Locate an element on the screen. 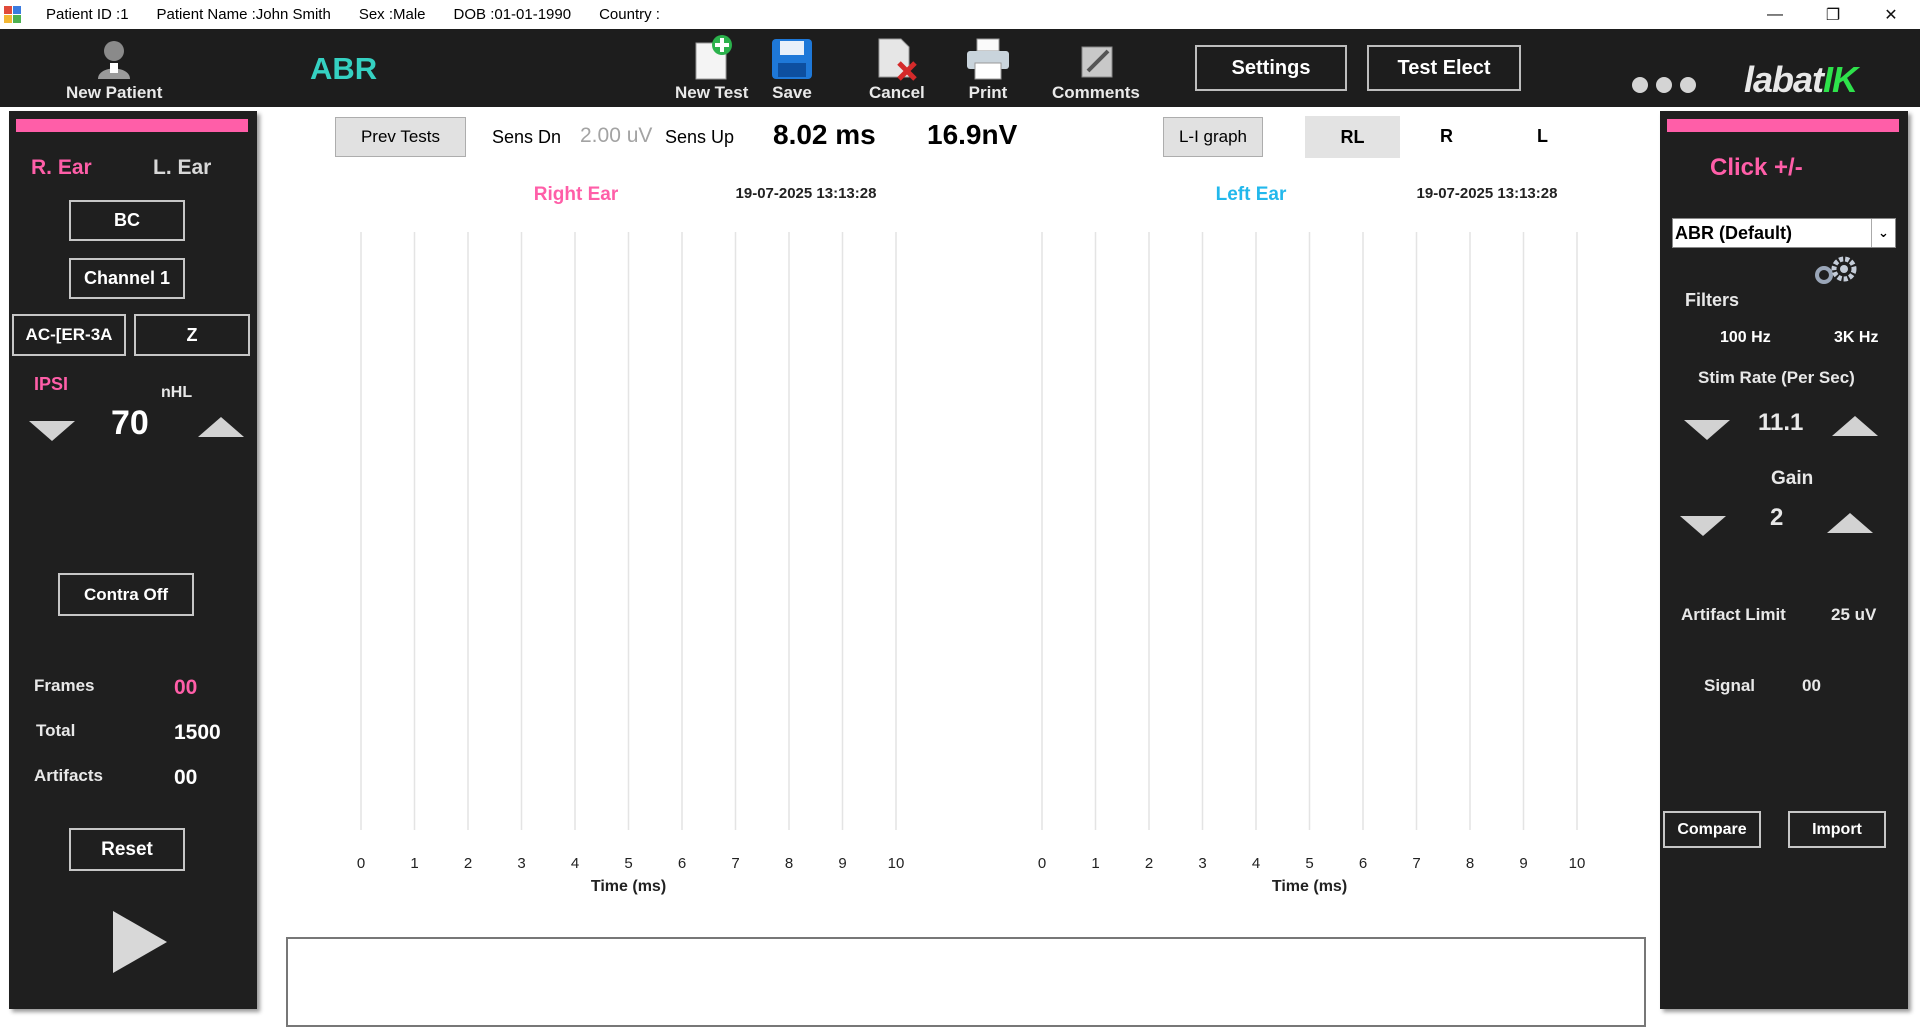  right-ear-x-tick-label: 8 is located at coordinates (789, 863).